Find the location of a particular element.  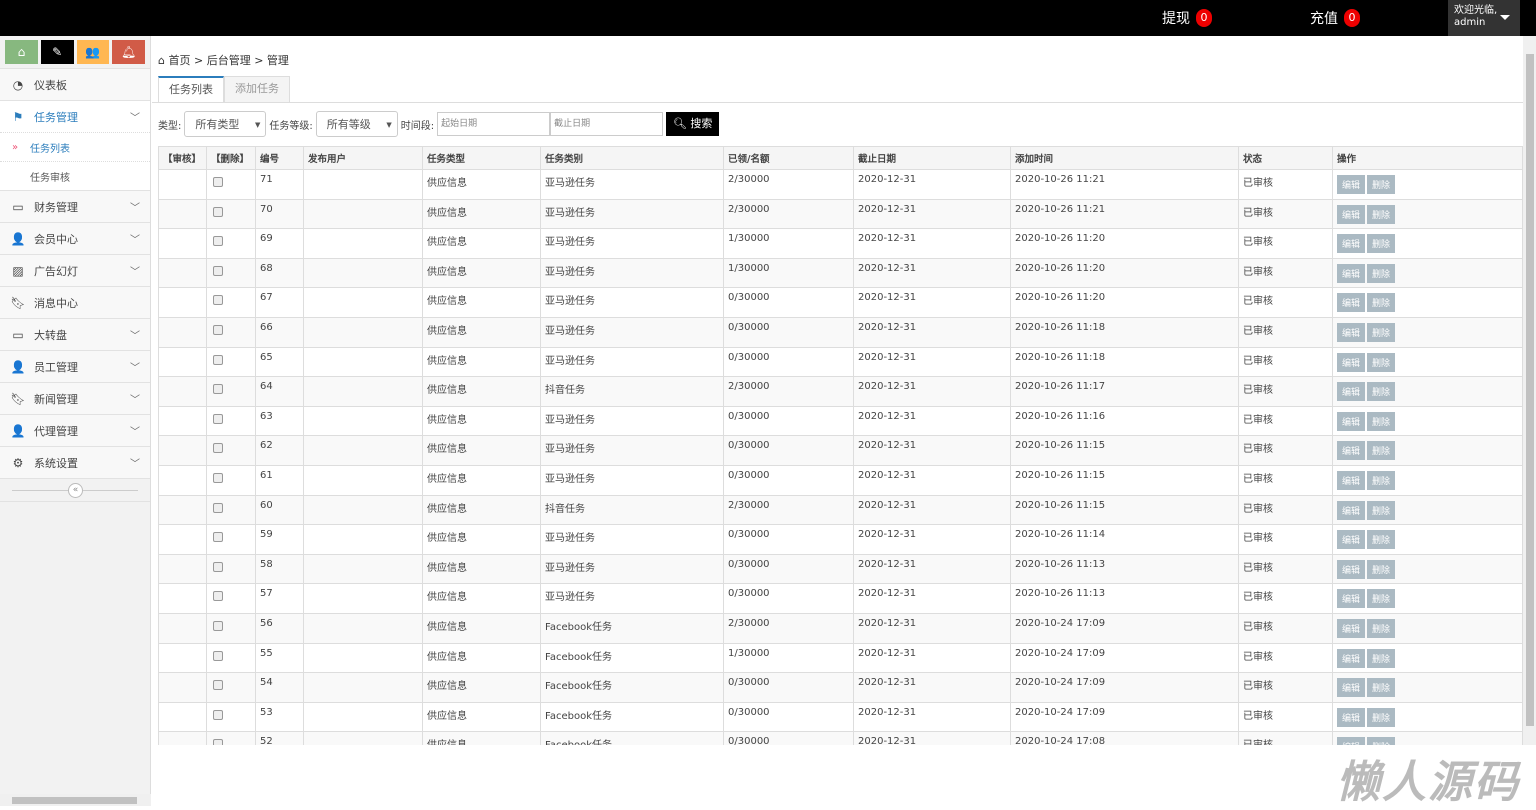

pencil-icon: ✎ is located at coordinates (57, 52).